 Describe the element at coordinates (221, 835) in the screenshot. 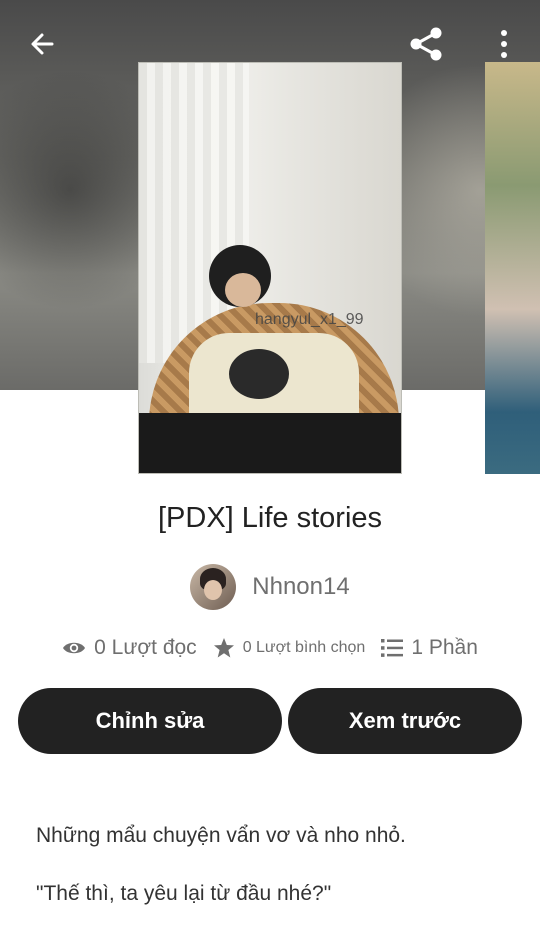

I see `description-line-1: Những mẩu chuyện vẩn vơ và nho nhỏ.` at that location.